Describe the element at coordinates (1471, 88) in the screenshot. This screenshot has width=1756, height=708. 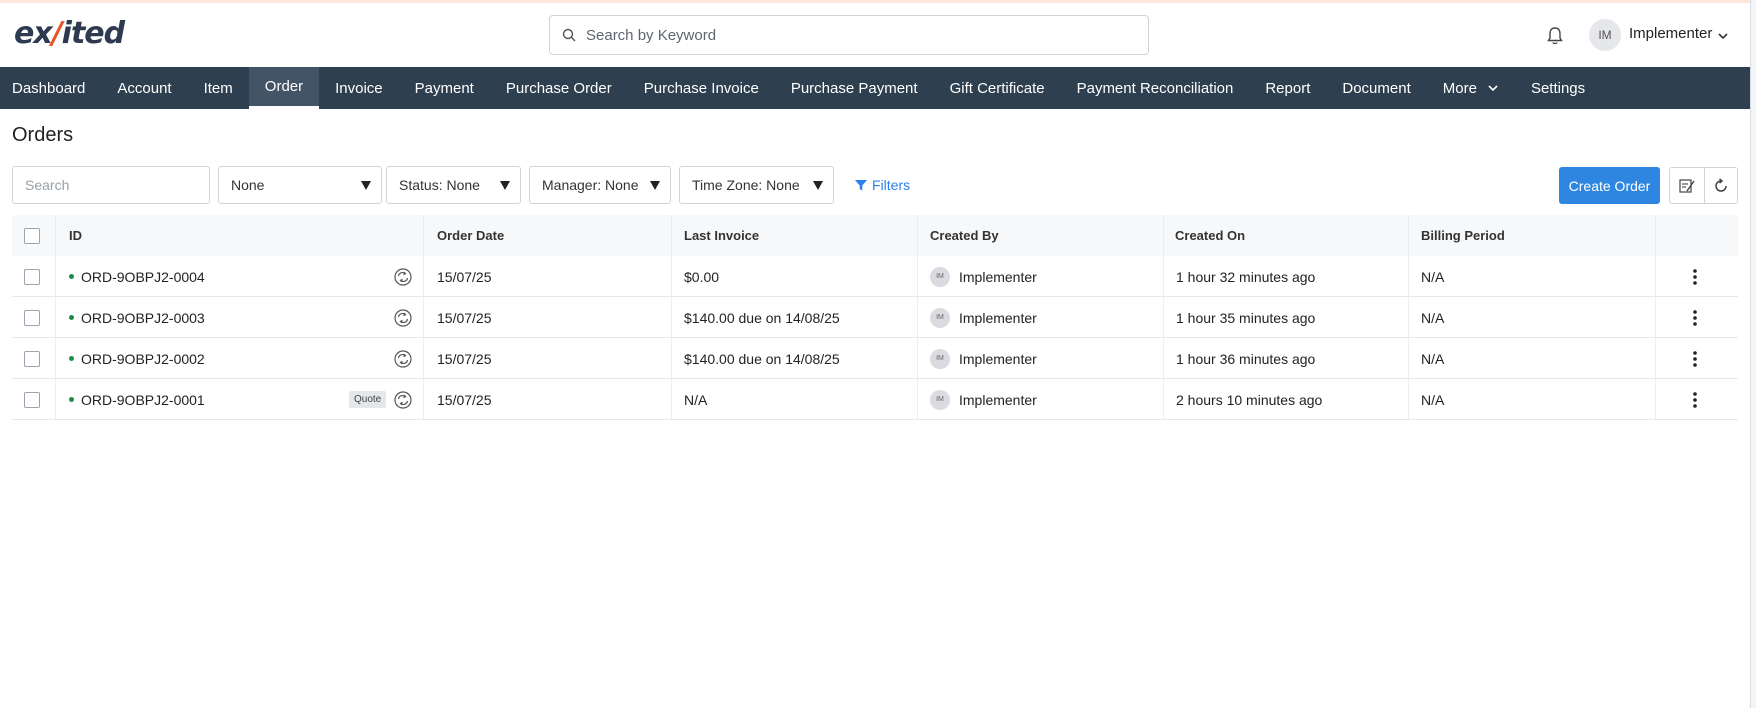
I see `nav-item-more: More` at that location.